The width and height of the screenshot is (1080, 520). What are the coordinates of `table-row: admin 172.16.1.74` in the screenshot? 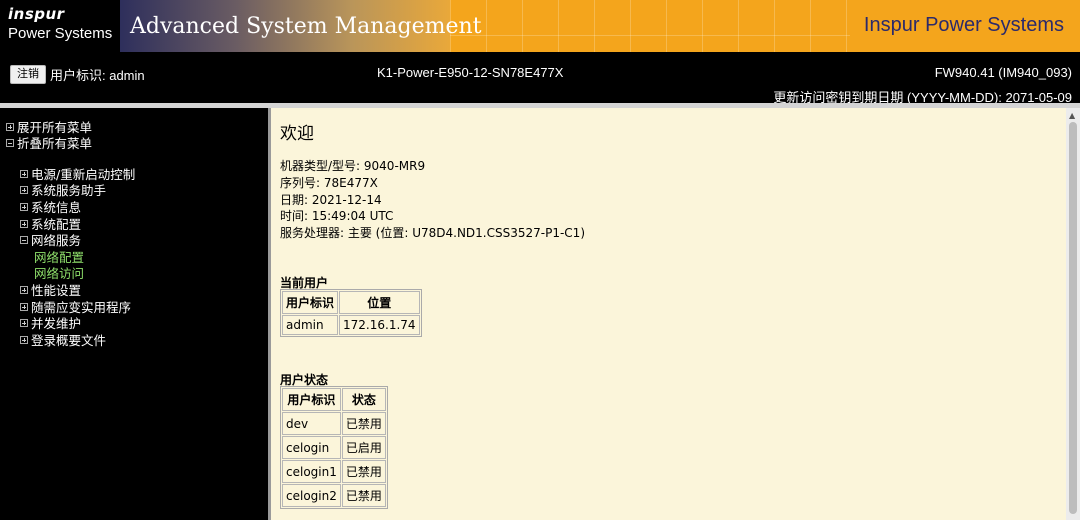 It's located at (351, 325).